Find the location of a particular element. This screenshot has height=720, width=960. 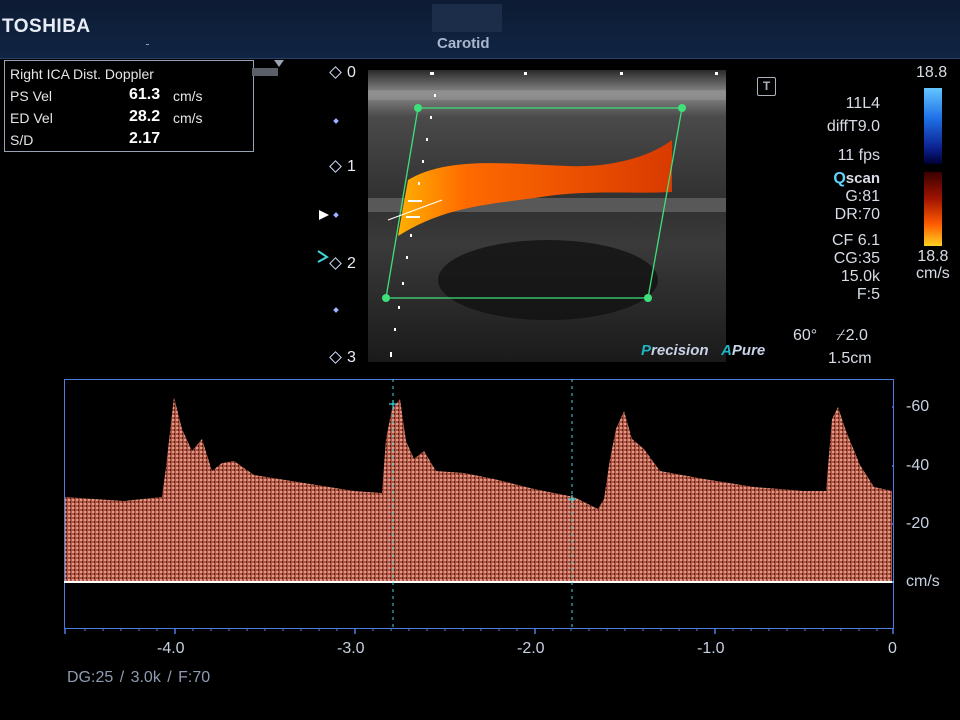

depth-mark-1: 1 is located at coordinates (342, 167).